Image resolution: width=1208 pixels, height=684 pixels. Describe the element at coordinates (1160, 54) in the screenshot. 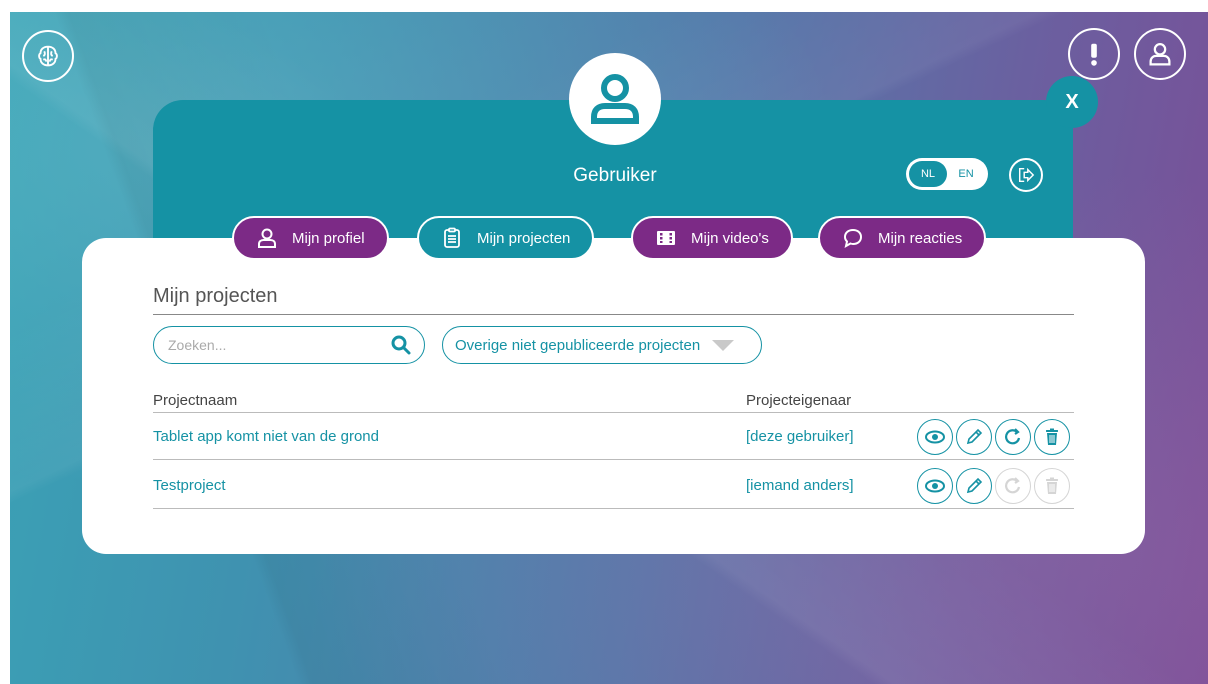

I see `account-icon` at that location.